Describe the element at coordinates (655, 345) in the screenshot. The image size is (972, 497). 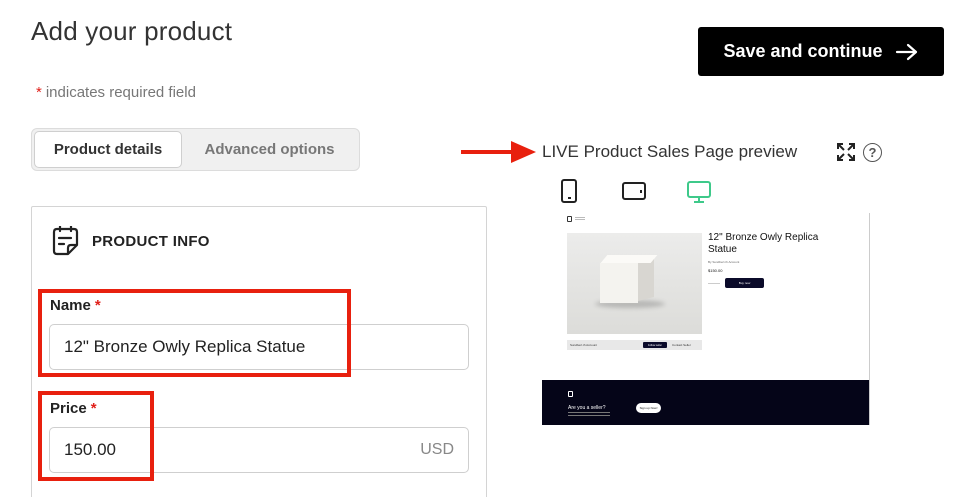
I see `preview-follow-button: Follow seller` at that location.